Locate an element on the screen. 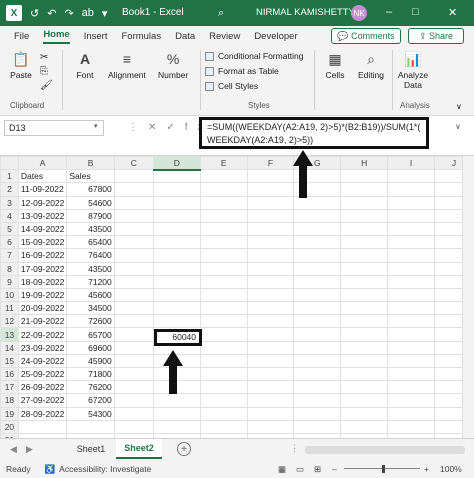 This screenshot has width=474, height=478. grid-cell: 69600 is located at coordinates (90, 347).